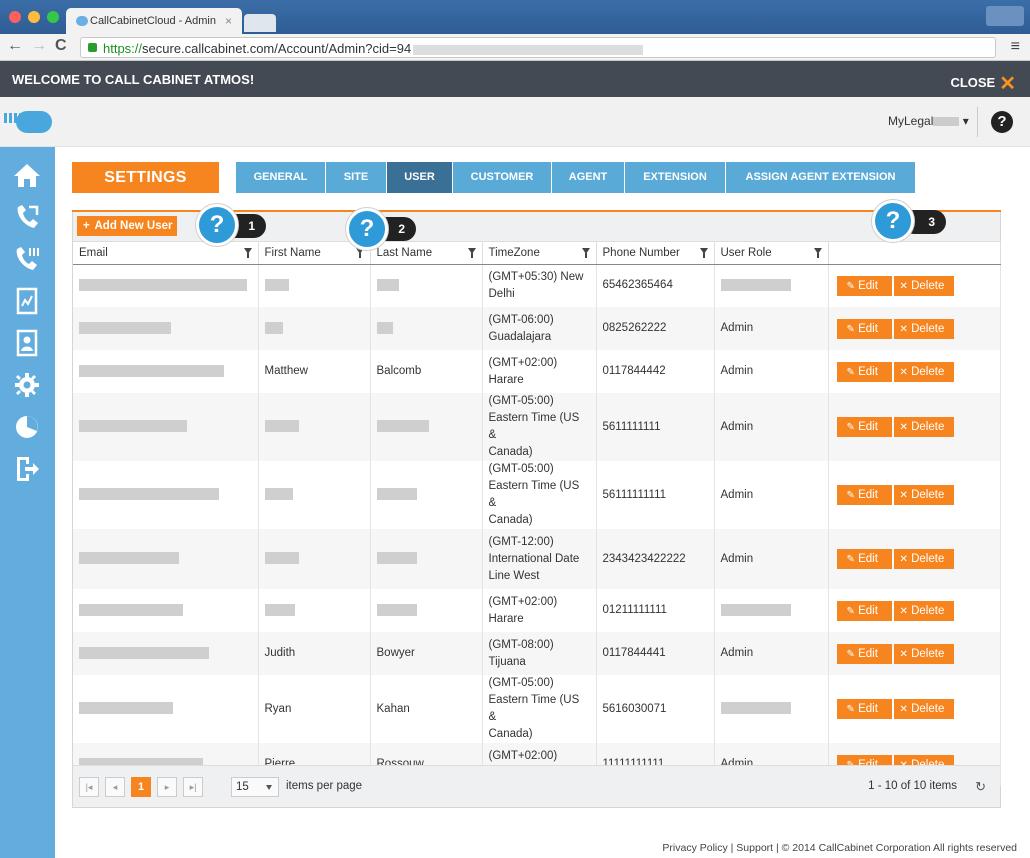  Describe the element at coordinates (166, 253) in the screenshot. I see `col-email: Email` at that location.